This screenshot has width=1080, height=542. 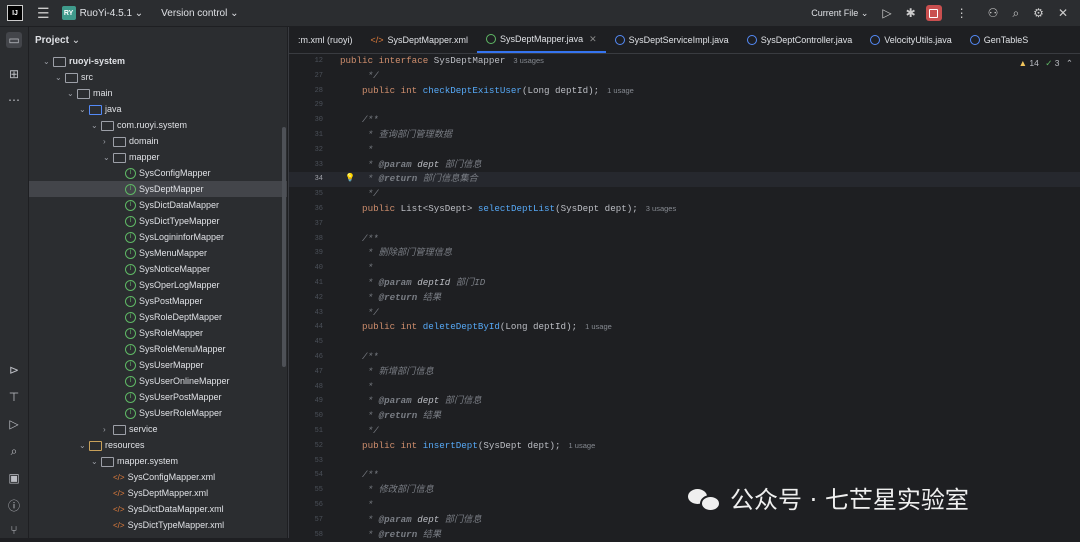 What do you see at coordinates (158, 493) in the screenshot?
I see `tree-item: </>SysDeptMapper.xml` at bounding box center [158, 493].